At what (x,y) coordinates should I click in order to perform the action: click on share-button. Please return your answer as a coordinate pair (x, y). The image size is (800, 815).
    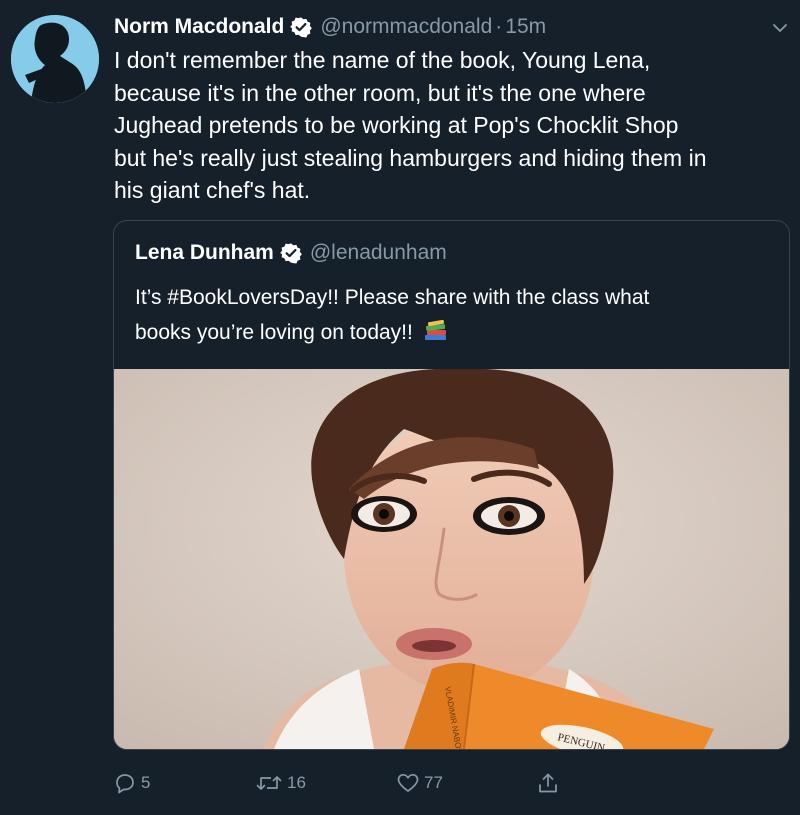
    Looking at the image, I should click on (548, 783).